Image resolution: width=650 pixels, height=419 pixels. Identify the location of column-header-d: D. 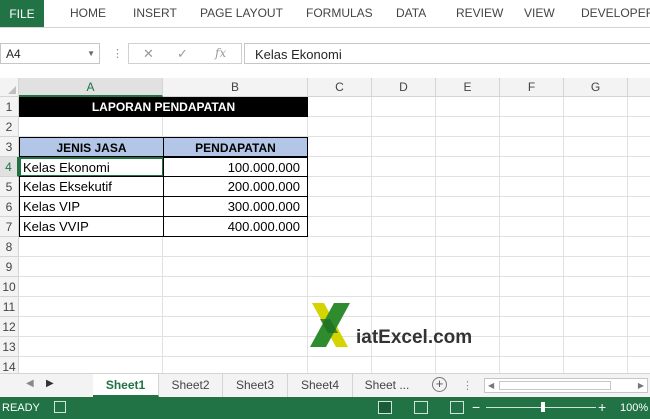
(404, 87).